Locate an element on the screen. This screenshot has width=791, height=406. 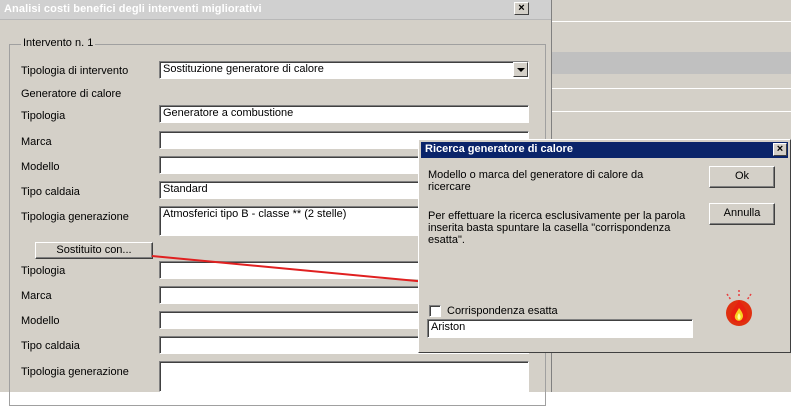
ok-button: Ok is located at coordinates (742, 177).